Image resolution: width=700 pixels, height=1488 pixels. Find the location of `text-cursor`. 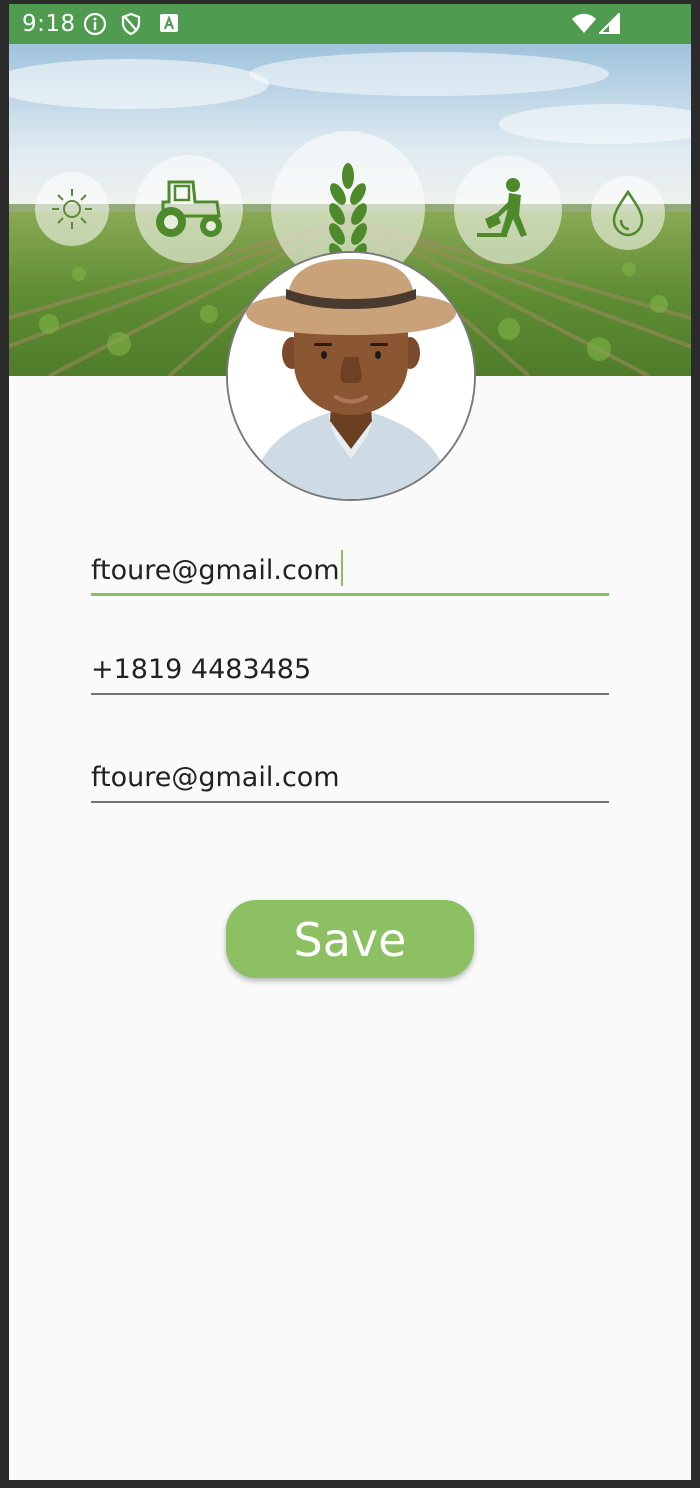

text-cursor is located at coordinates (341, 568).